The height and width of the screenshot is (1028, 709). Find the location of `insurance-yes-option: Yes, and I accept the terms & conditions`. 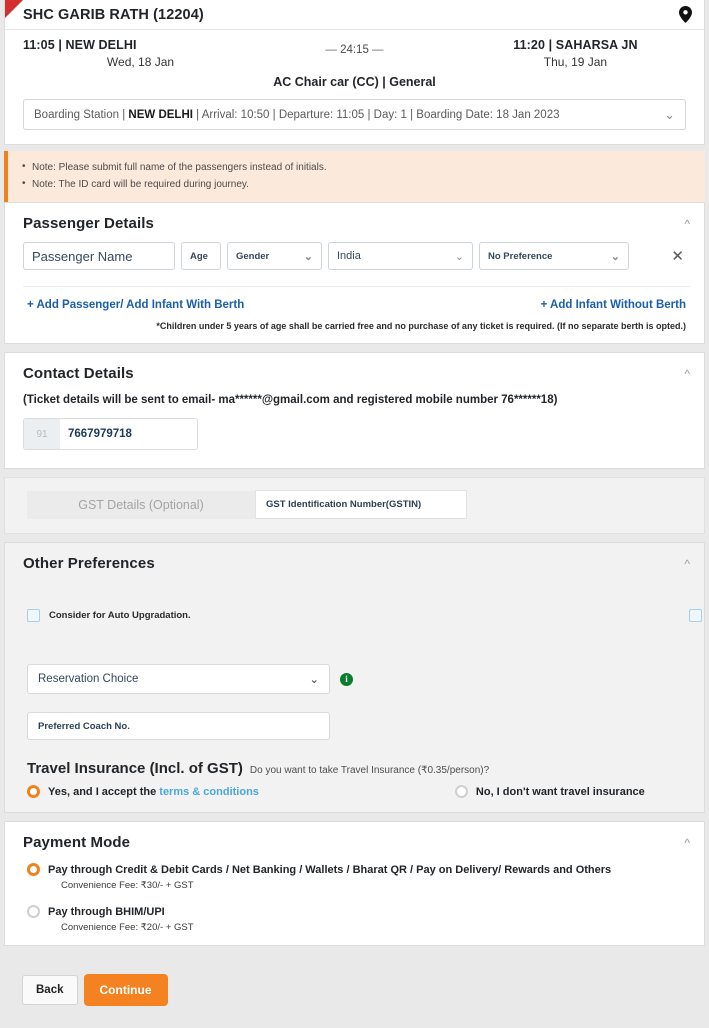

insurance-yes-option: Yes, and I accept the terms & conditions is located at coordinates (143, 791).